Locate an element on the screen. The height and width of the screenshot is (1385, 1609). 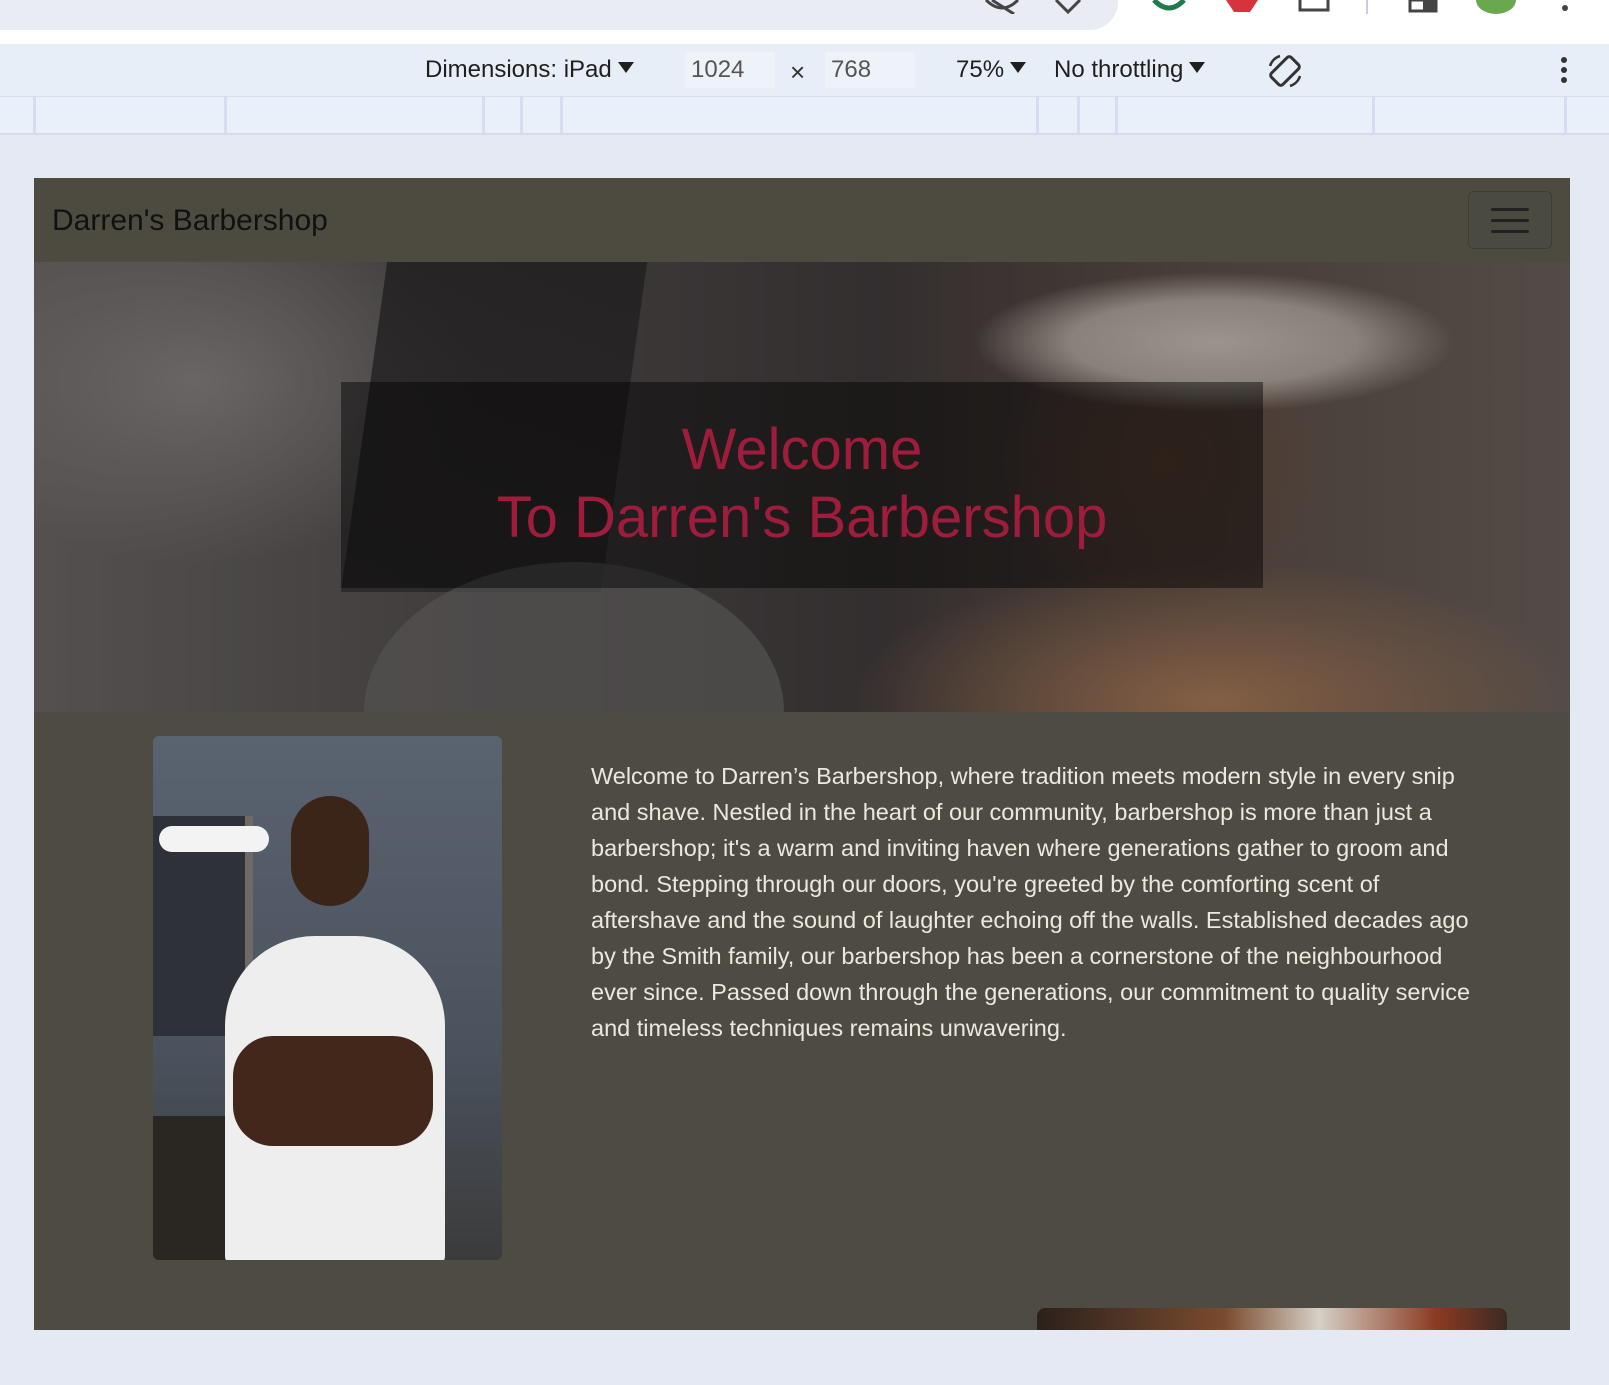
window-icon is located at coordinates (1314, 7).